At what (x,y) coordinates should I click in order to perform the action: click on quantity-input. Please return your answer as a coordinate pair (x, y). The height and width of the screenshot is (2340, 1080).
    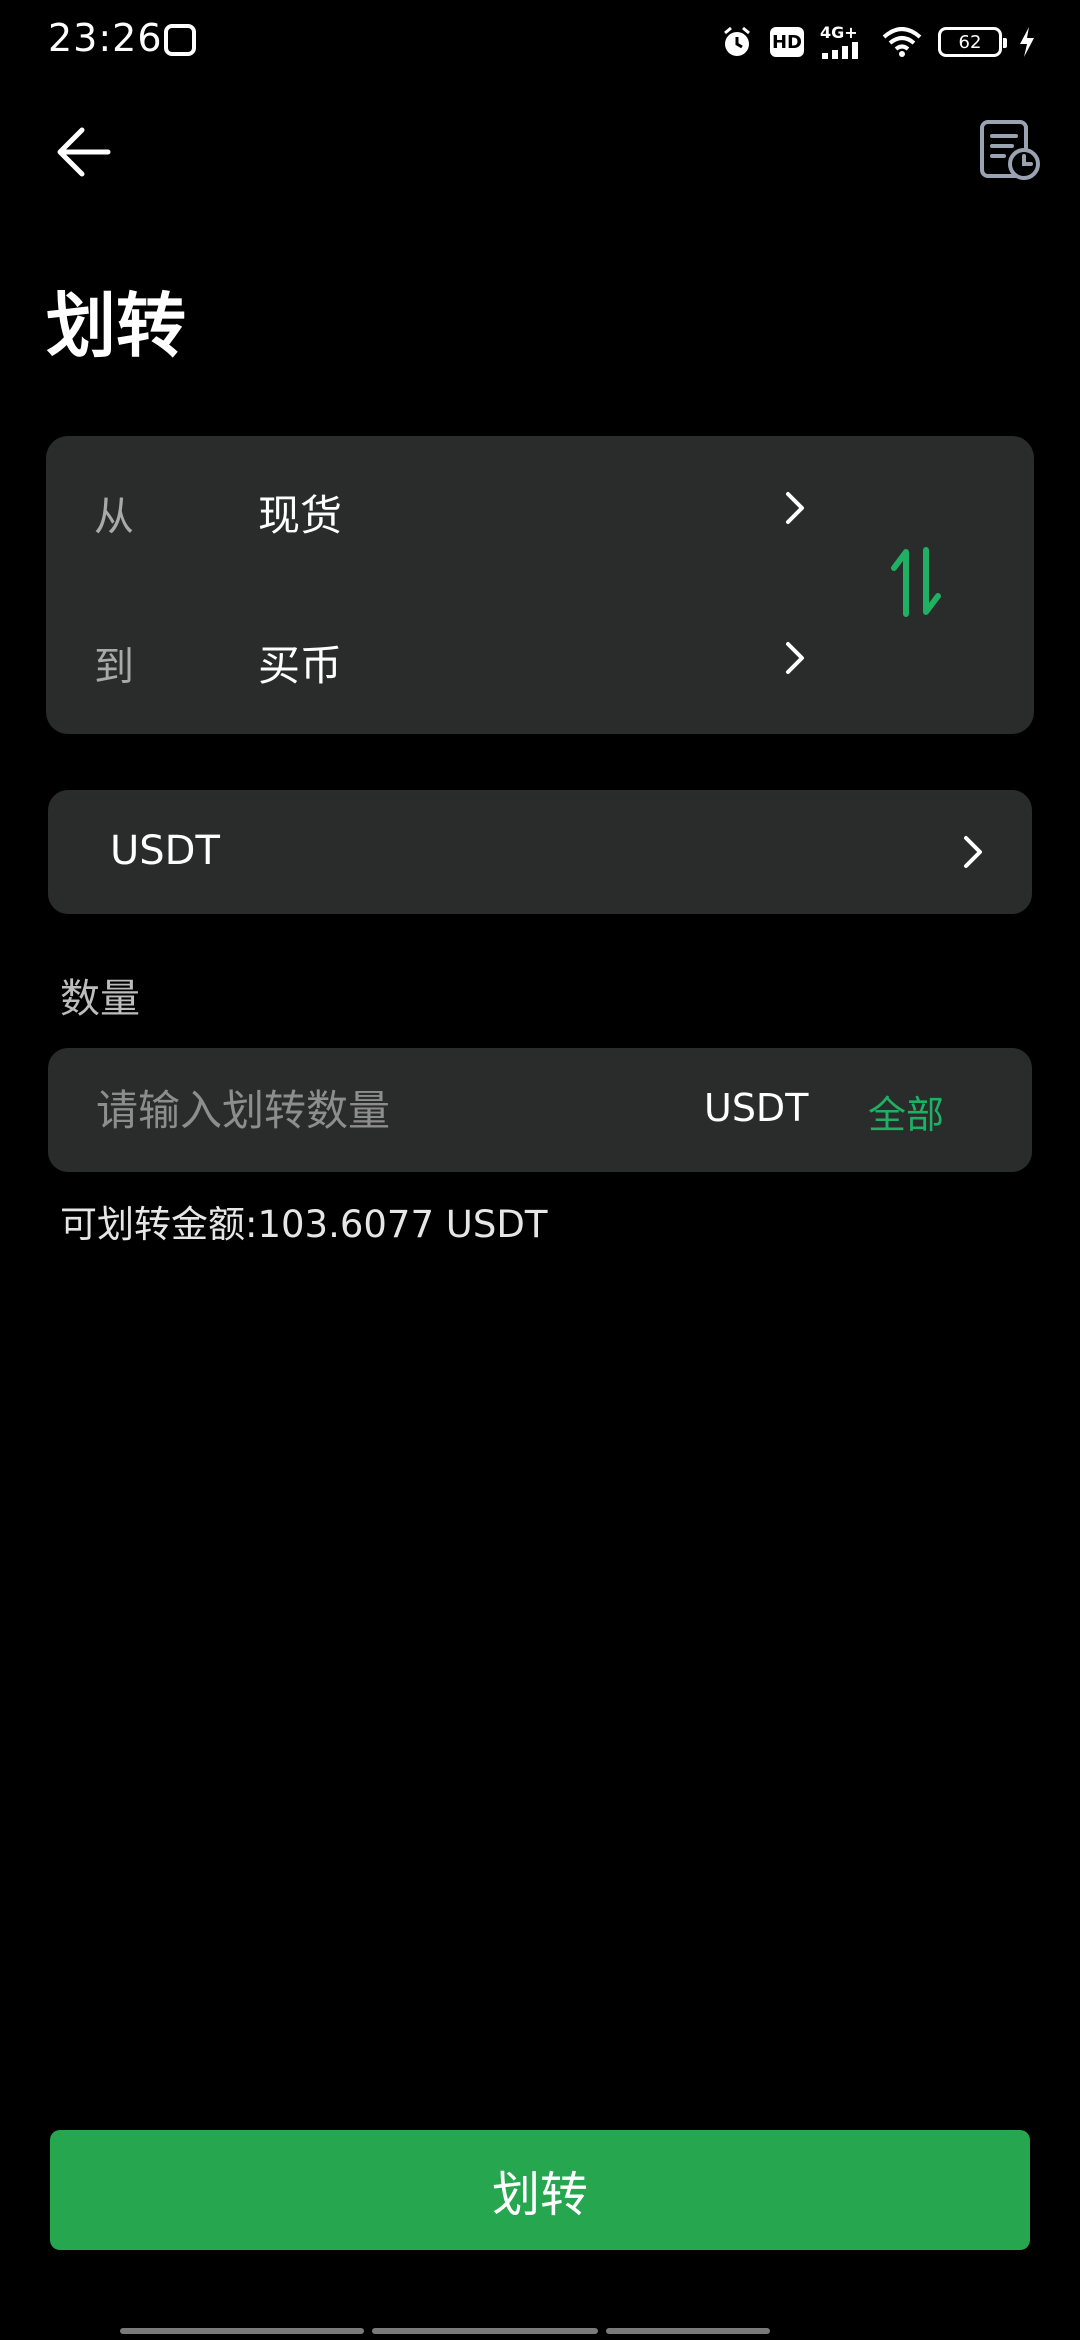
    Looking at the image, I should click on (376, 1110).